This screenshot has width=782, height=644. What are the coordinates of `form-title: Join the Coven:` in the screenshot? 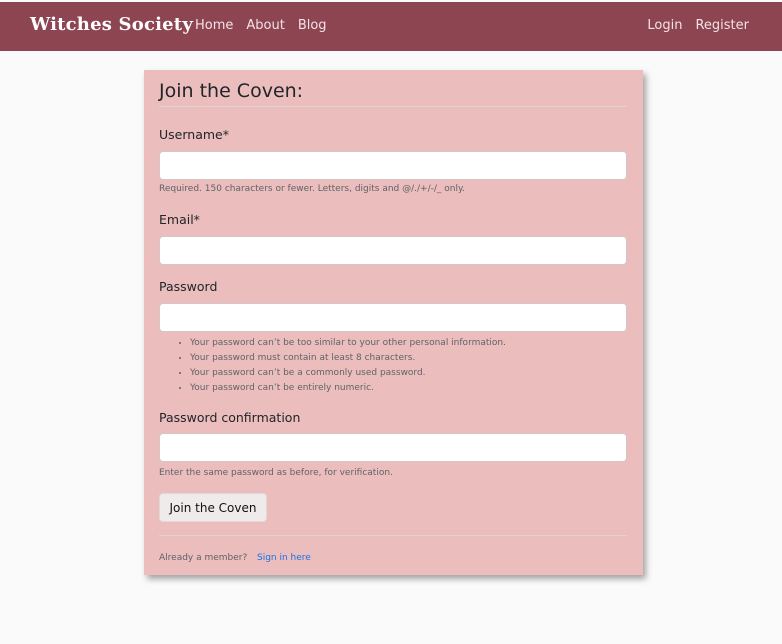 It's located at (231, 91).